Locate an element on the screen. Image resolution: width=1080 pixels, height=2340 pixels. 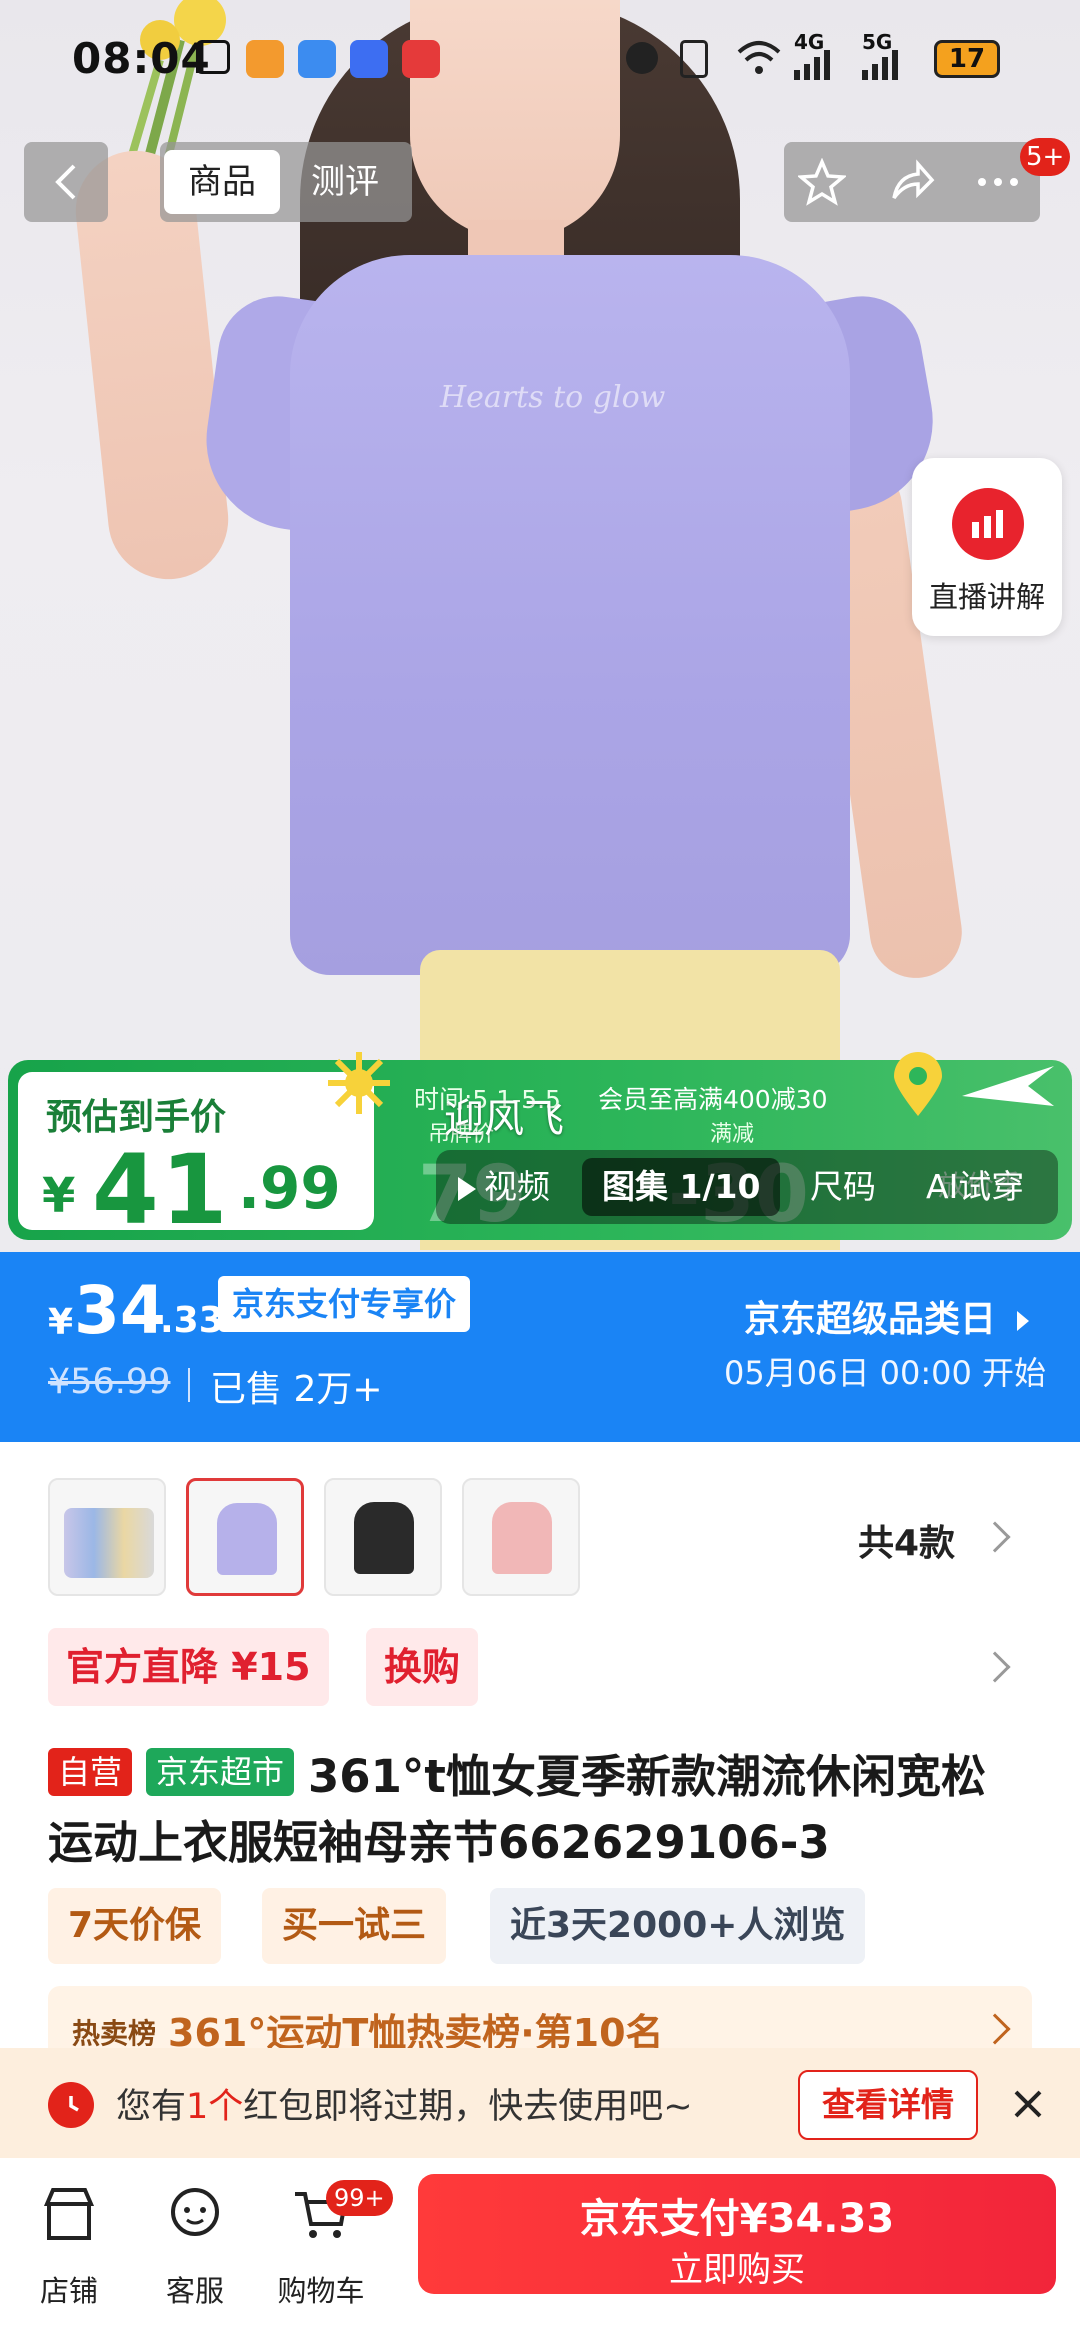
location-pin-icon is located at coordinates (918, 1084).